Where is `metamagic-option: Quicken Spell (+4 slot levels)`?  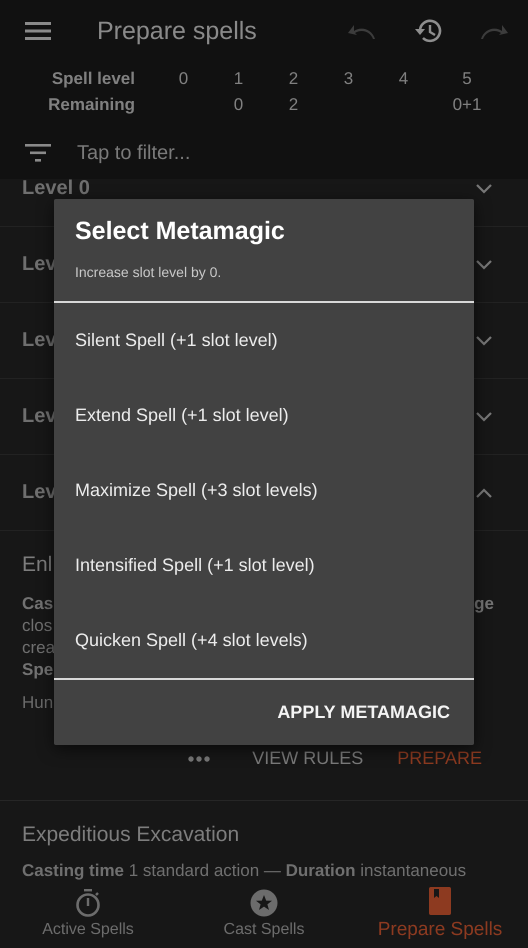 metamagic-option: Quicken Spell (+4 slot levels) is located at coordinates (264, 640).